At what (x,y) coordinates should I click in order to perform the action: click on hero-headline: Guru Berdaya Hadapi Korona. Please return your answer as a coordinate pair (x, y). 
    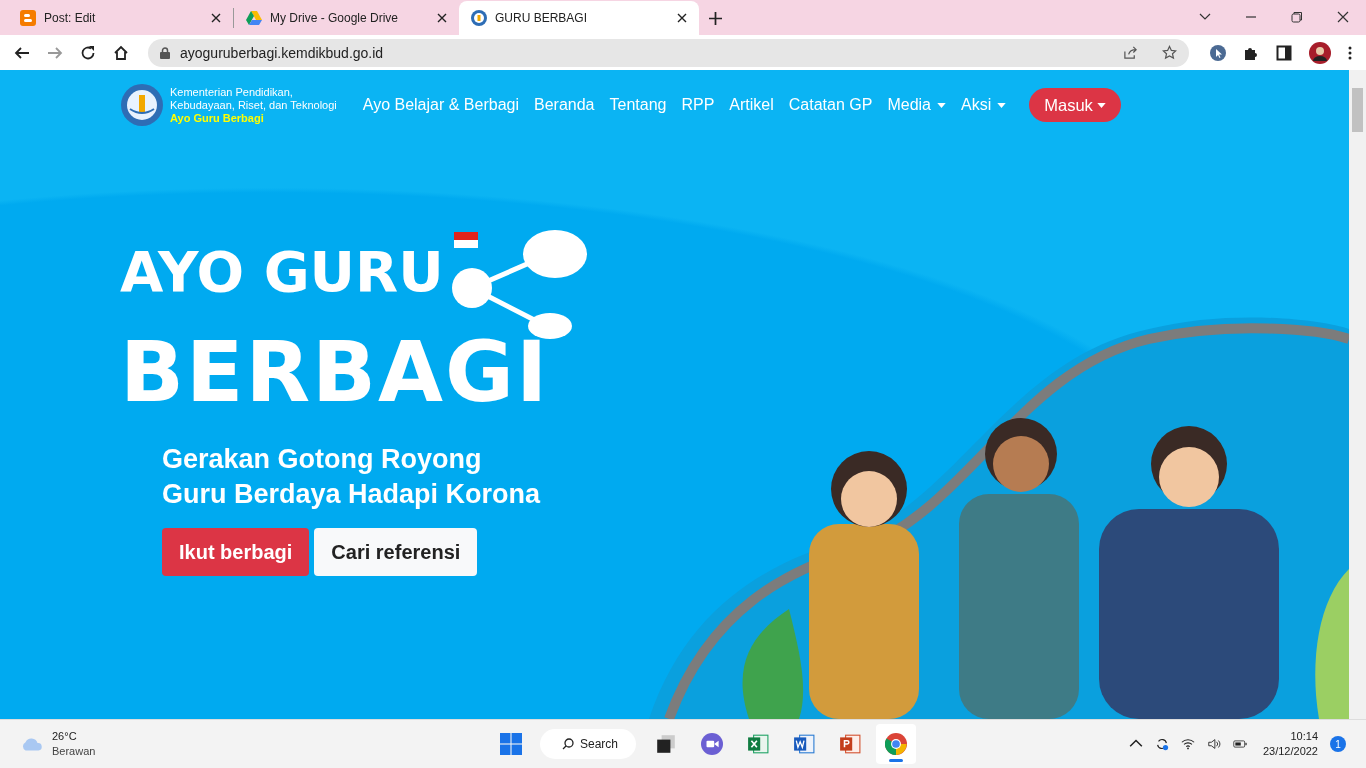
    Looking at the image, I should click on (351, 494).